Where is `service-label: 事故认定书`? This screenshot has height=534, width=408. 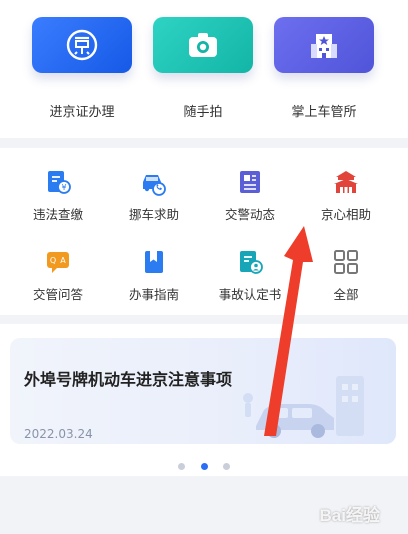
service-label: 事故认定书 is located at coordinates (250, 294).